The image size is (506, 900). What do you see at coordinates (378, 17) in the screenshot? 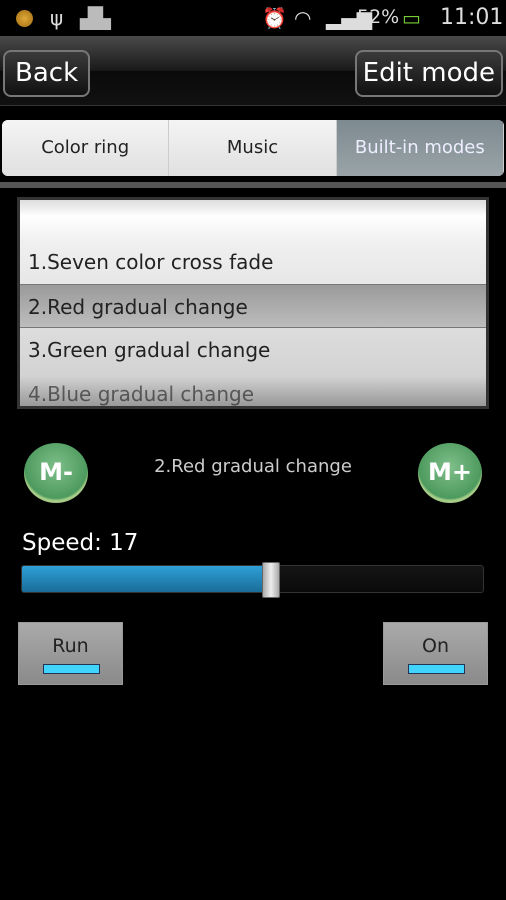
I see `battery-level: 52%` at bounding box center [378, 17].